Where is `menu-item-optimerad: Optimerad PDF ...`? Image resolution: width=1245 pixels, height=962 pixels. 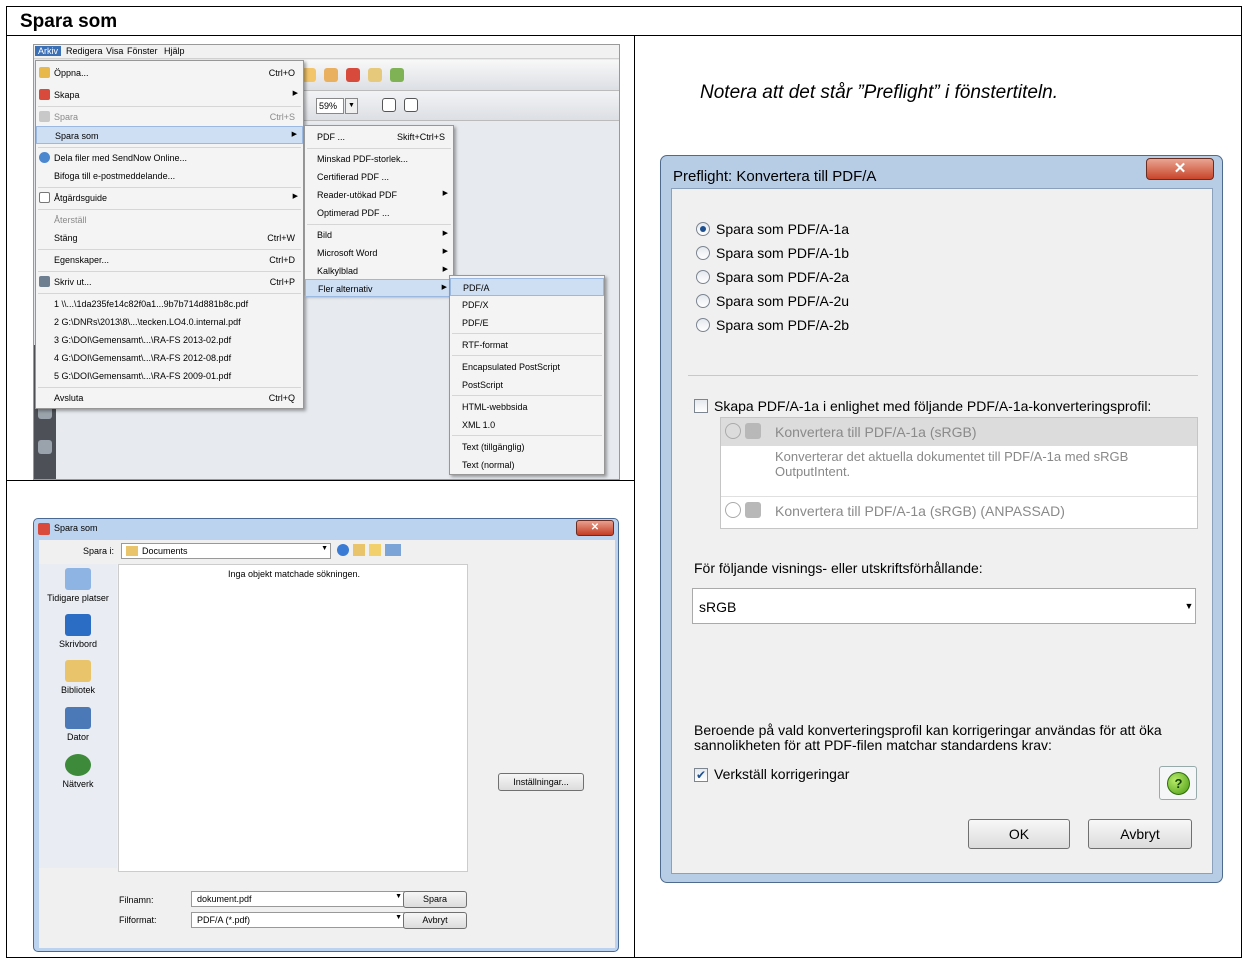 menu-item-optimerad: Optimerad PDF ... is located at coordinates (379, 213).